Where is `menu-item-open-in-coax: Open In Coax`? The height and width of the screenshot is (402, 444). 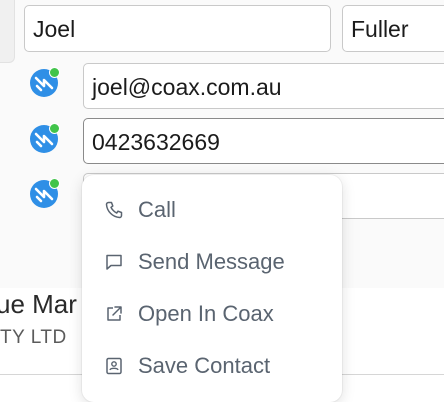 menu-item-open-in-coax: Open In Coax is located at coordinates (212, 314).